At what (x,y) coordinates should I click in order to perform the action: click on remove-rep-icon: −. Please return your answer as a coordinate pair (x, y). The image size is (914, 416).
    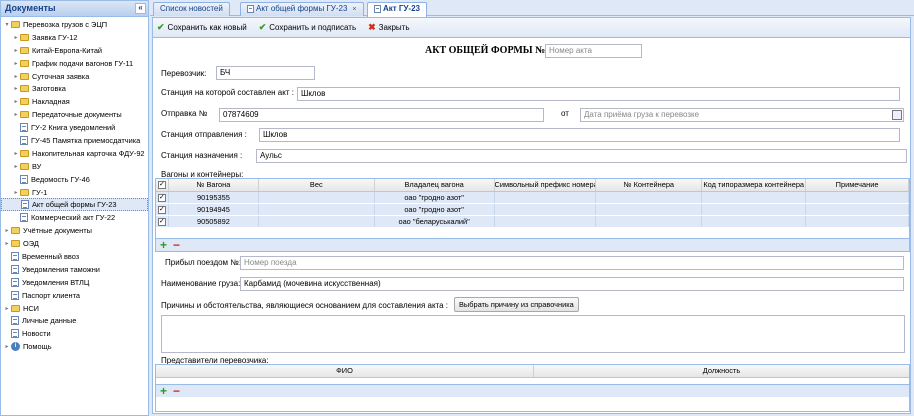
    Looking at the image, I should click on (176, 391).